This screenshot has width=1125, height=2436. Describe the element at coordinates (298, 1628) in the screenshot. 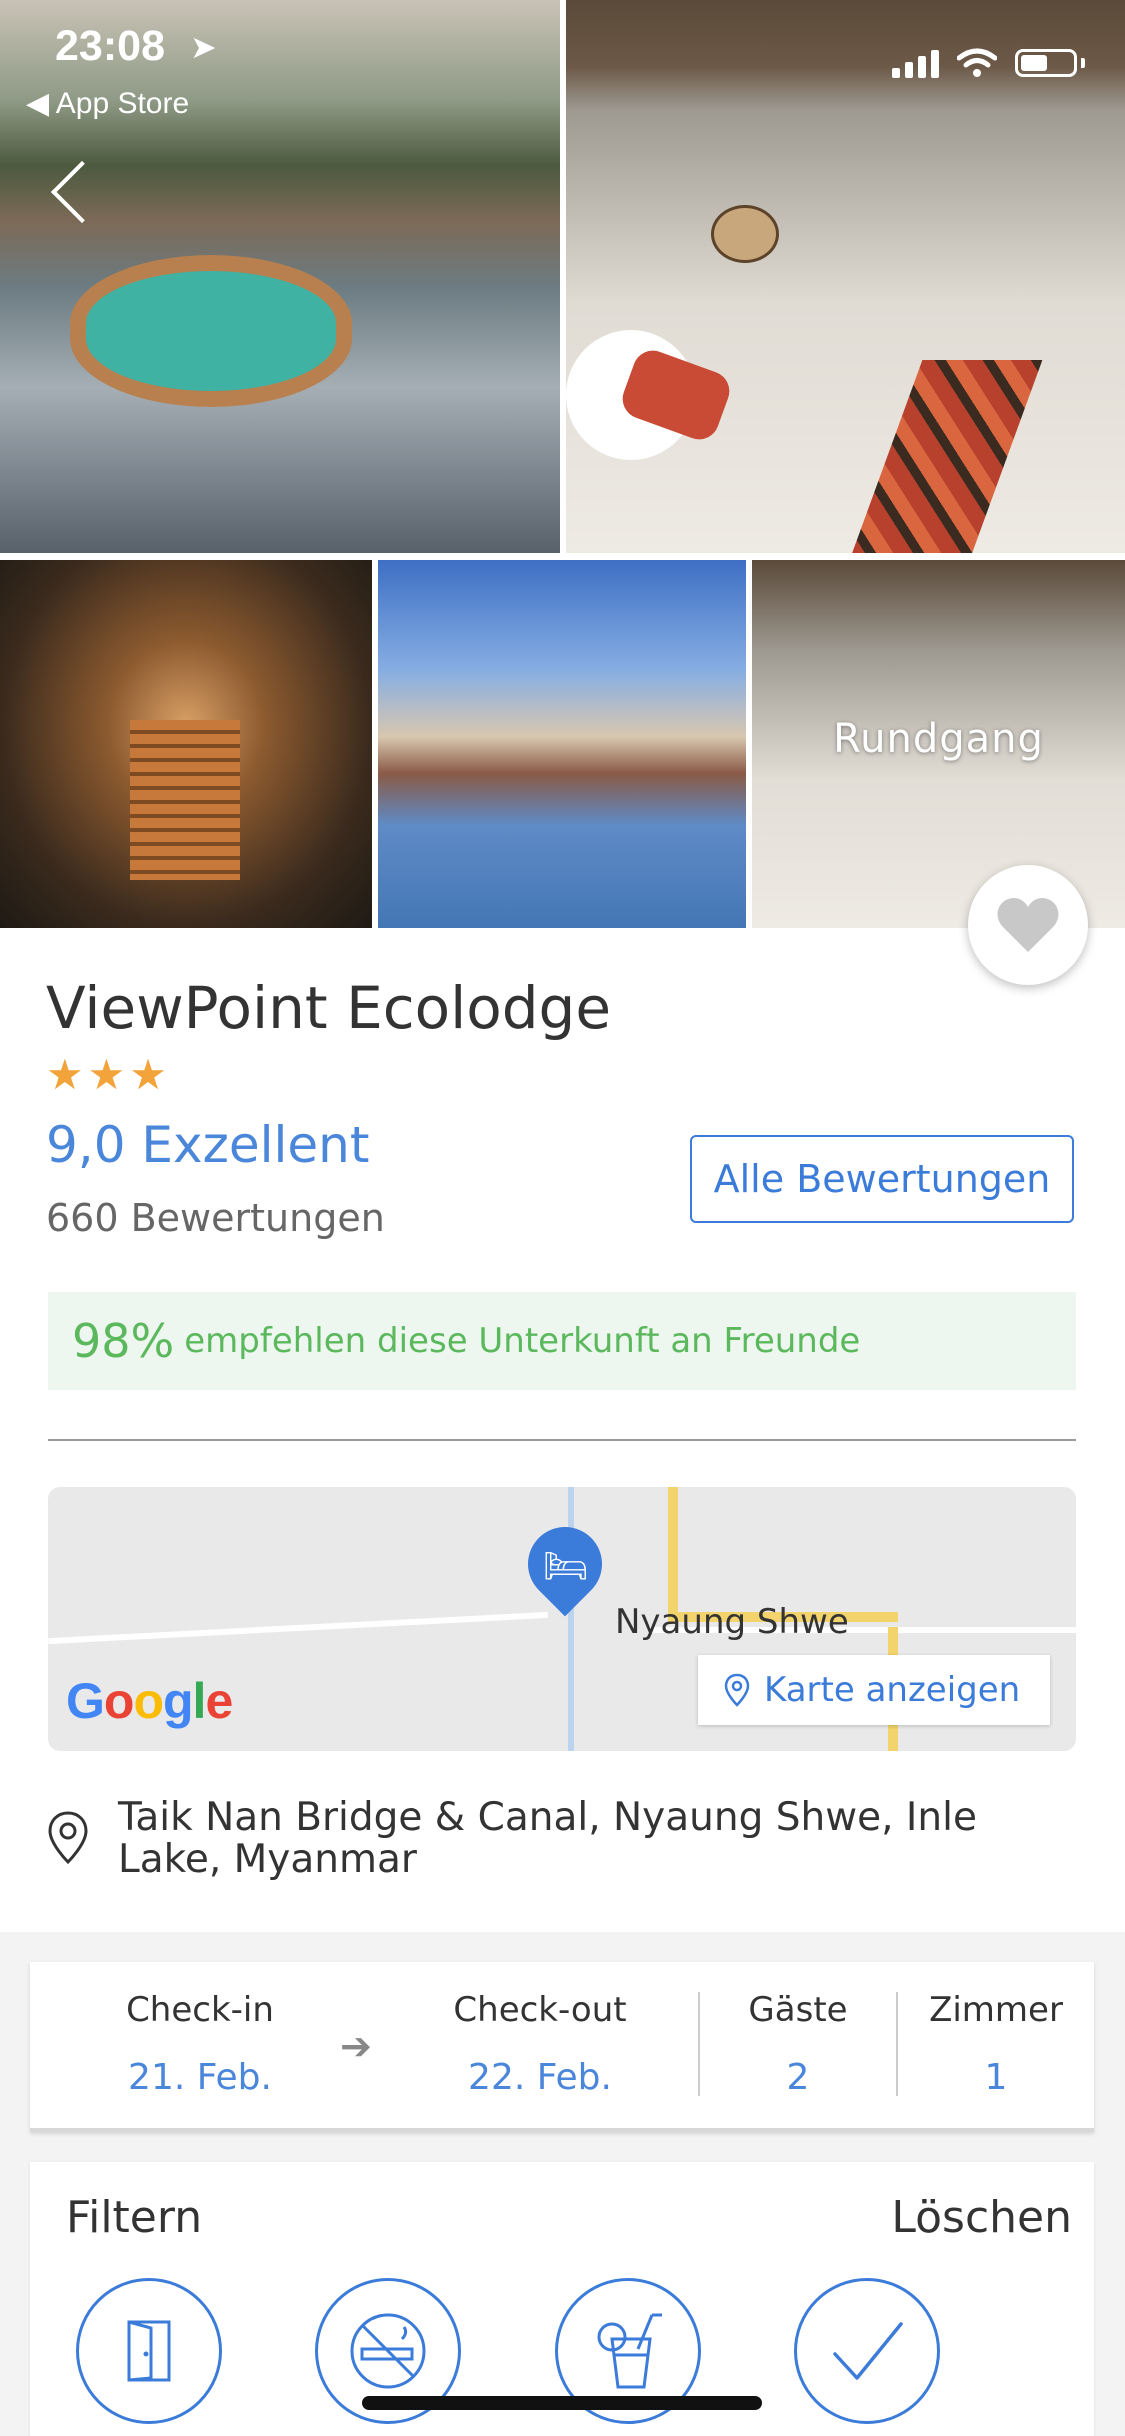

I see `map-road` at that location.